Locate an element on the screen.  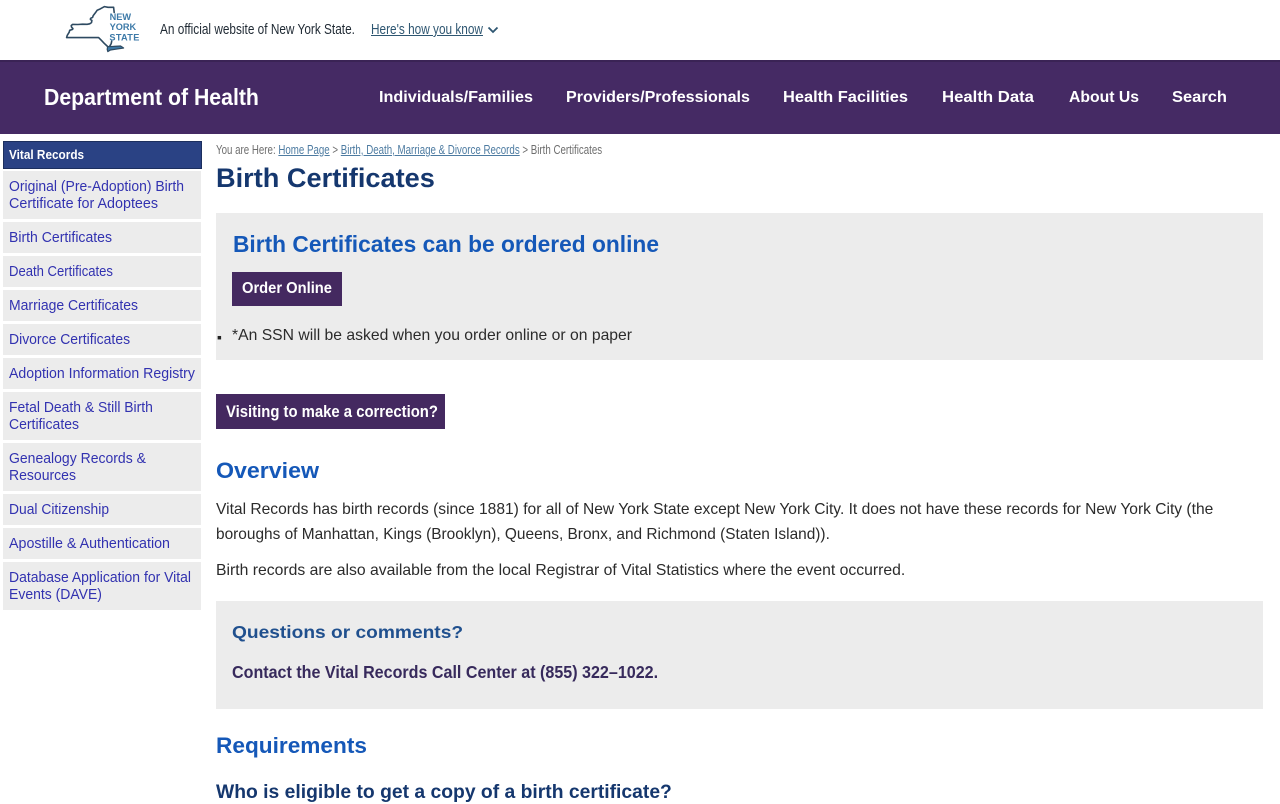
svg-text: NEW is located at coordinates (121, 17).